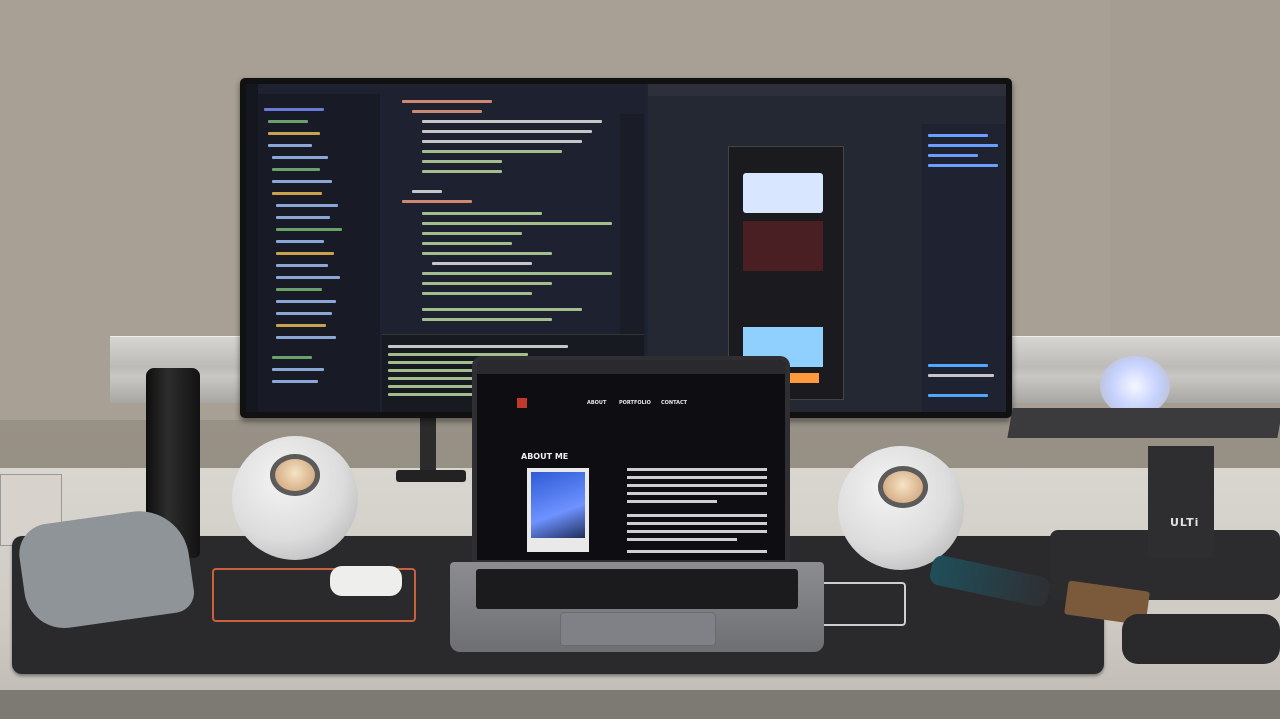  I want to click on profile-photo-image, so click(558, 505).